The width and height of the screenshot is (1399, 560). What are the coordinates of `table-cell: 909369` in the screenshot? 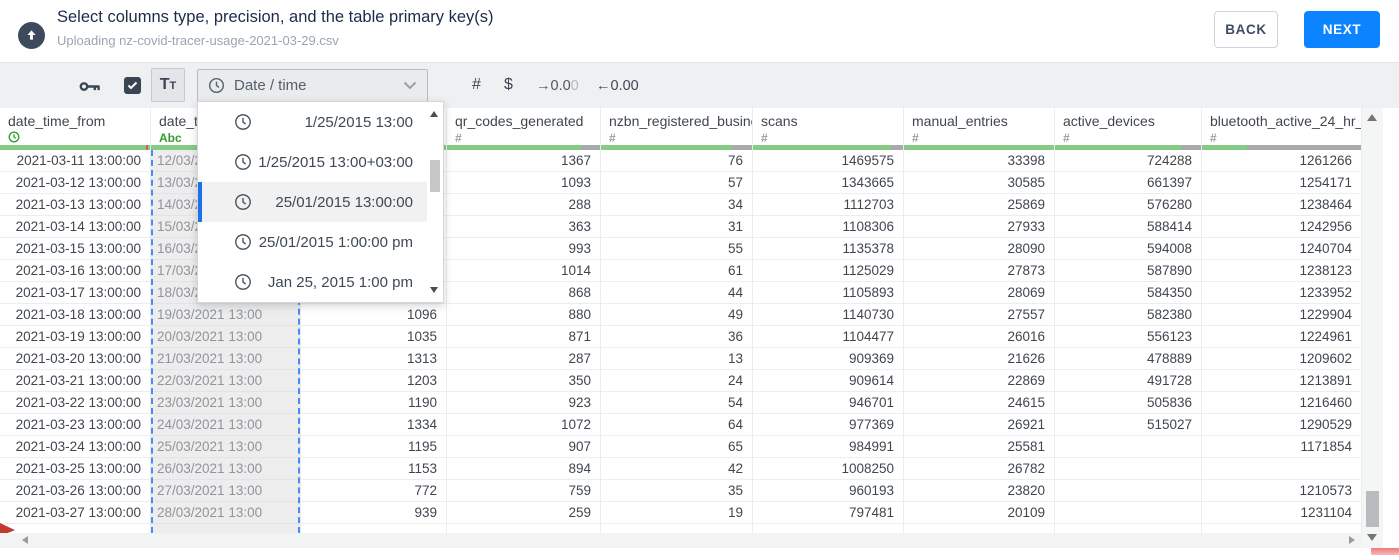 It's located at (828, 359).